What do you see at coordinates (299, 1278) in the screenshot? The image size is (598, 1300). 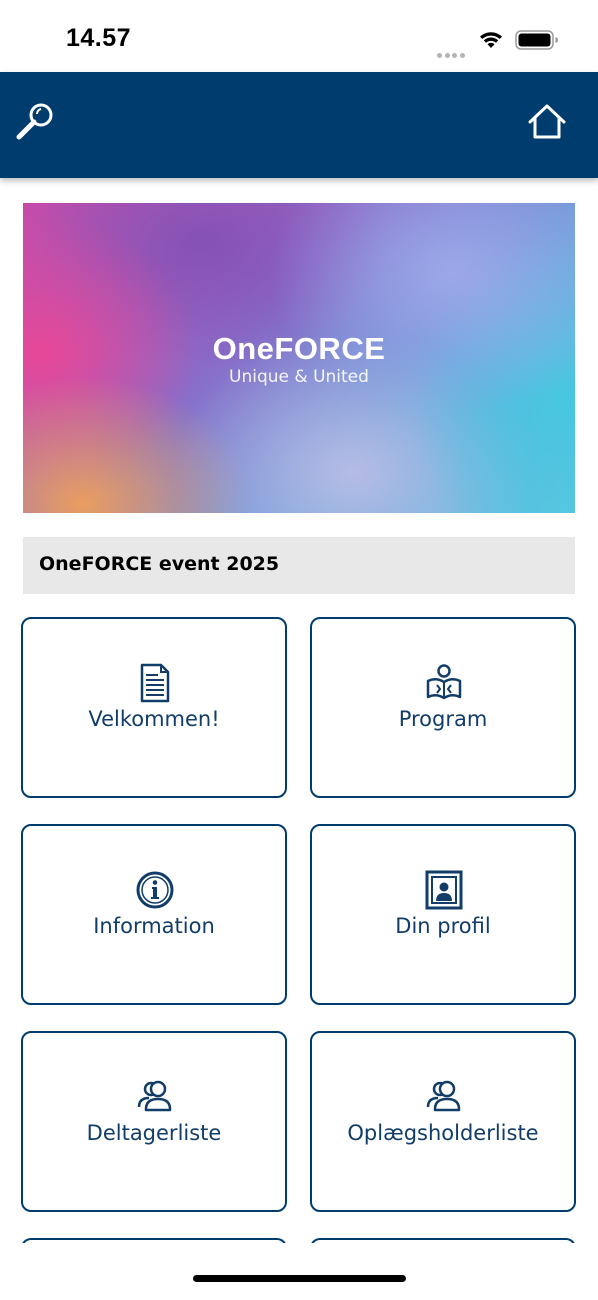 I see `home-indicator` at bounding box center [299, 1278].